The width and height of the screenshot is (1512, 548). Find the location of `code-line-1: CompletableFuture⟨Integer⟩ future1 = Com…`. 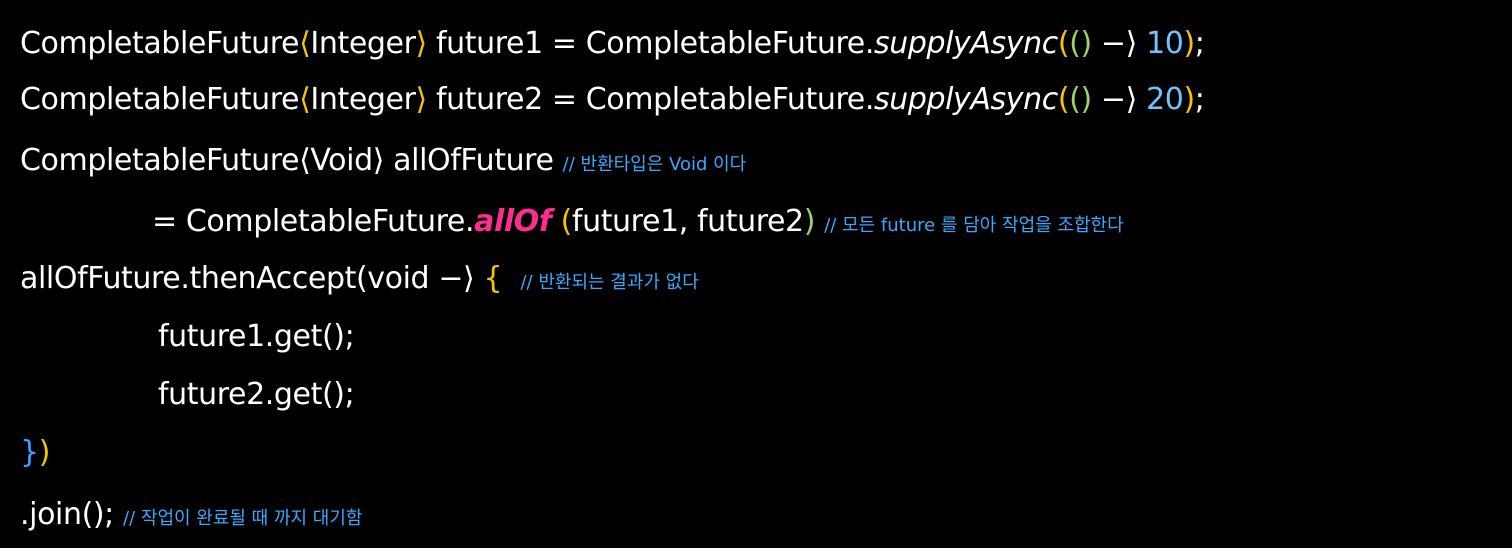

code-line-1: CompletableFuture⟨Integer⟩ future1 = Com… is located at coordinates (612, 44).